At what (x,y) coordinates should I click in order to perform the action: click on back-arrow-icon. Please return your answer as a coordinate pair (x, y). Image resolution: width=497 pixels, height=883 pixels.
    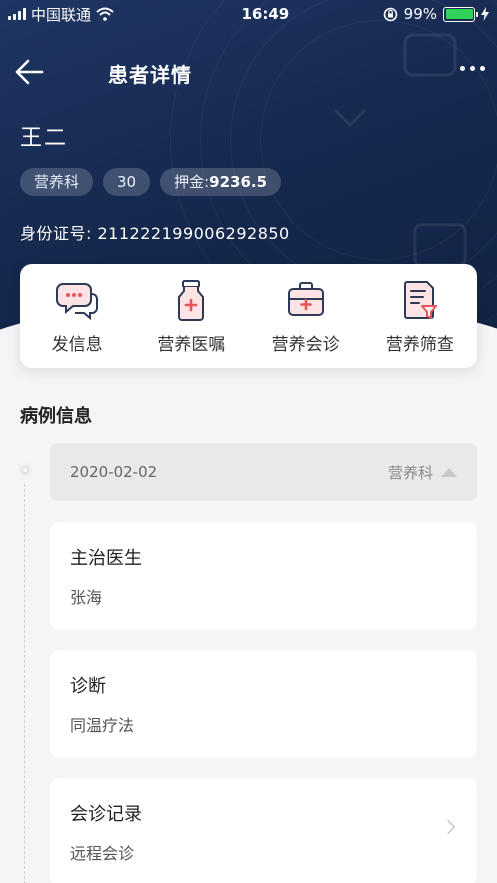
    Looking at the image, I should click on (30, 72).